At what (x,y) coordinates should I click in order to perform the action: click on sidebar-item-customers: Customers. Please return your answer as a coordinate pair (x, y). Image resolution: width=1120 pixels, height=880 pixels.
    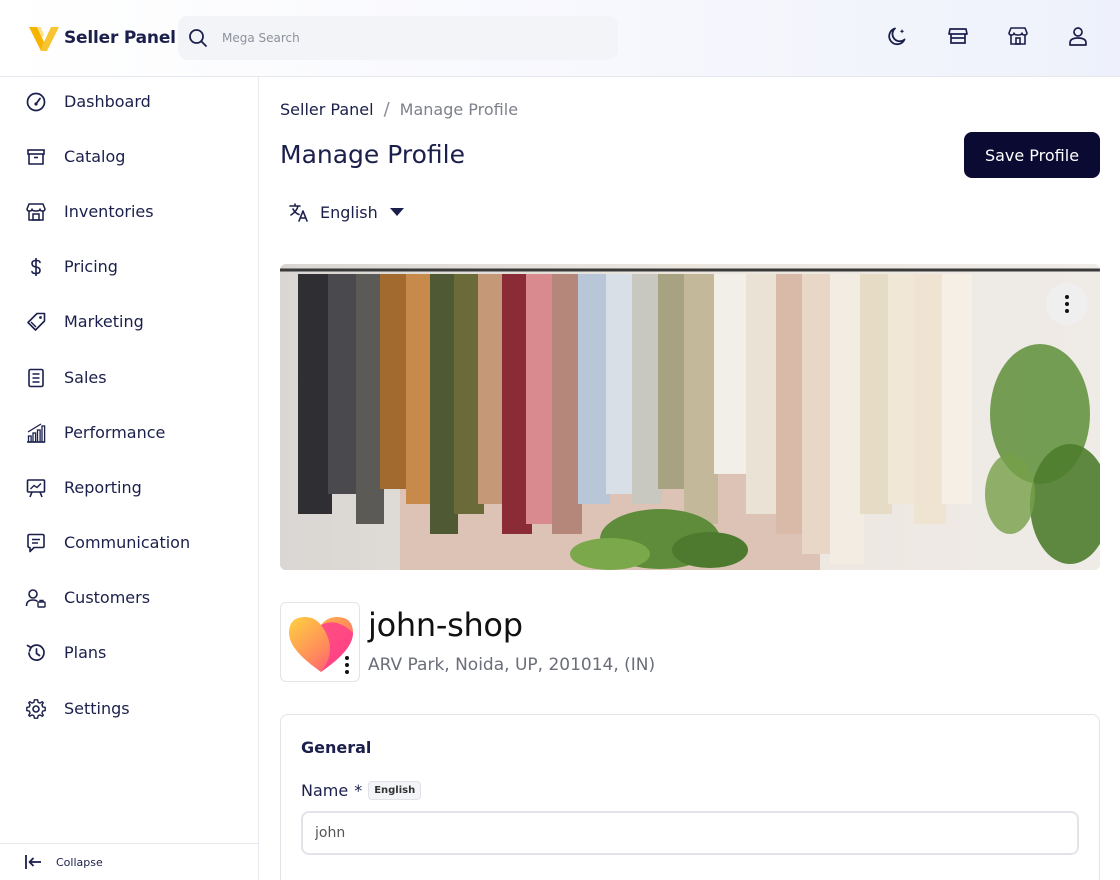
    Looking at the image, I should click on (129, 597).